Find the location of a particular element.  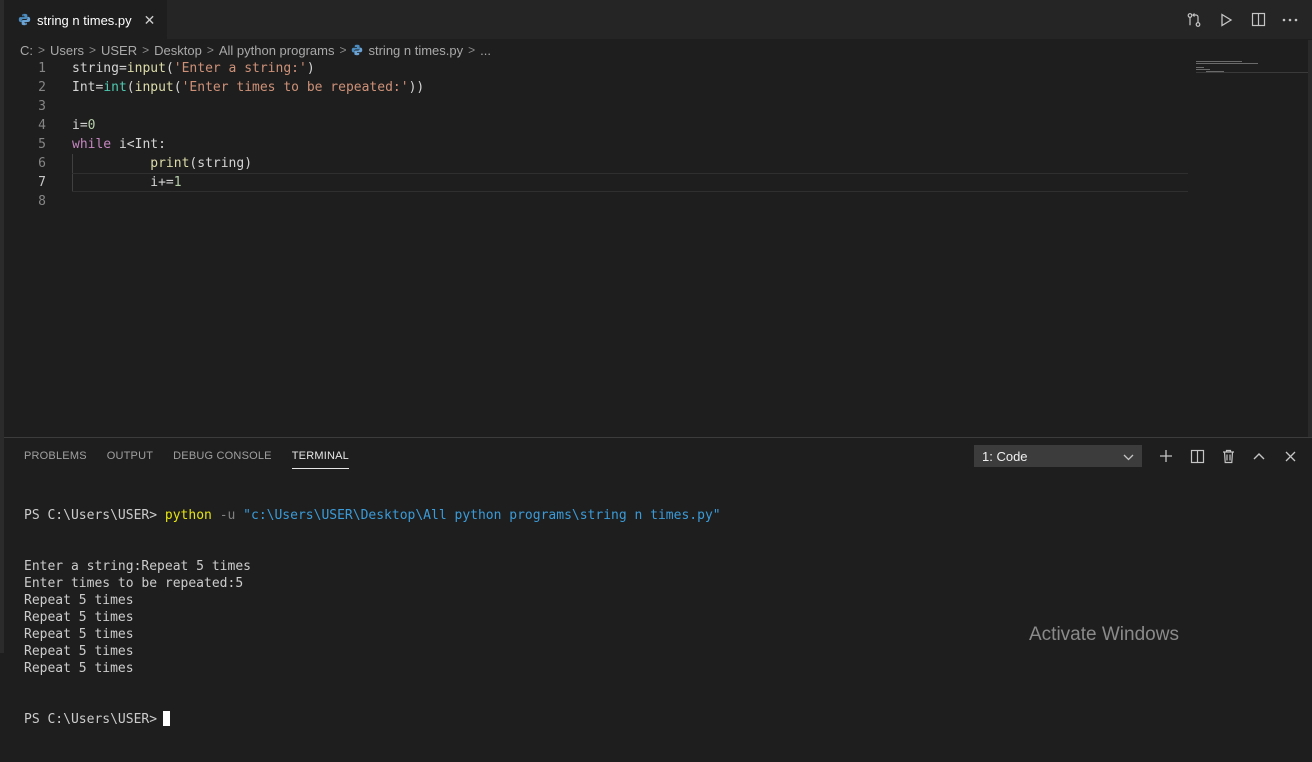

editor-tab-title: string n times.py is located at coordinates (84, 20).